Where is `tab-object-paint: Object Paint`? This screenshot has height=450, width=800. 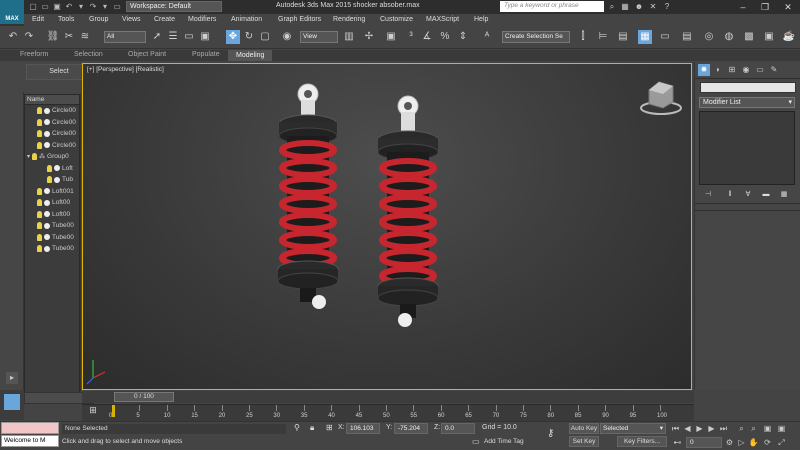 tab-object-paint: Object Paint is located at coordinates (147, 54).